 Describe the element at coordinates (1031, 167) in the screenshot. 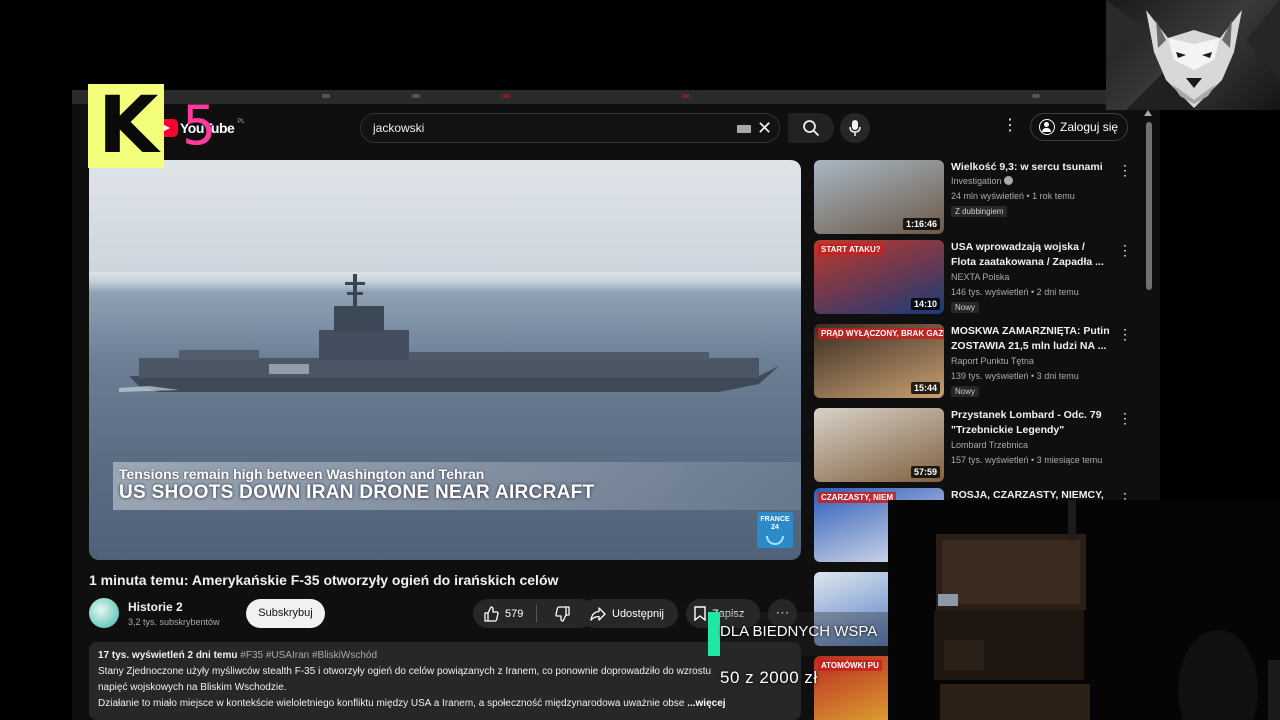

I see `recommendation-title: Wielkość 9,3: w sercu tsunami` at that location.